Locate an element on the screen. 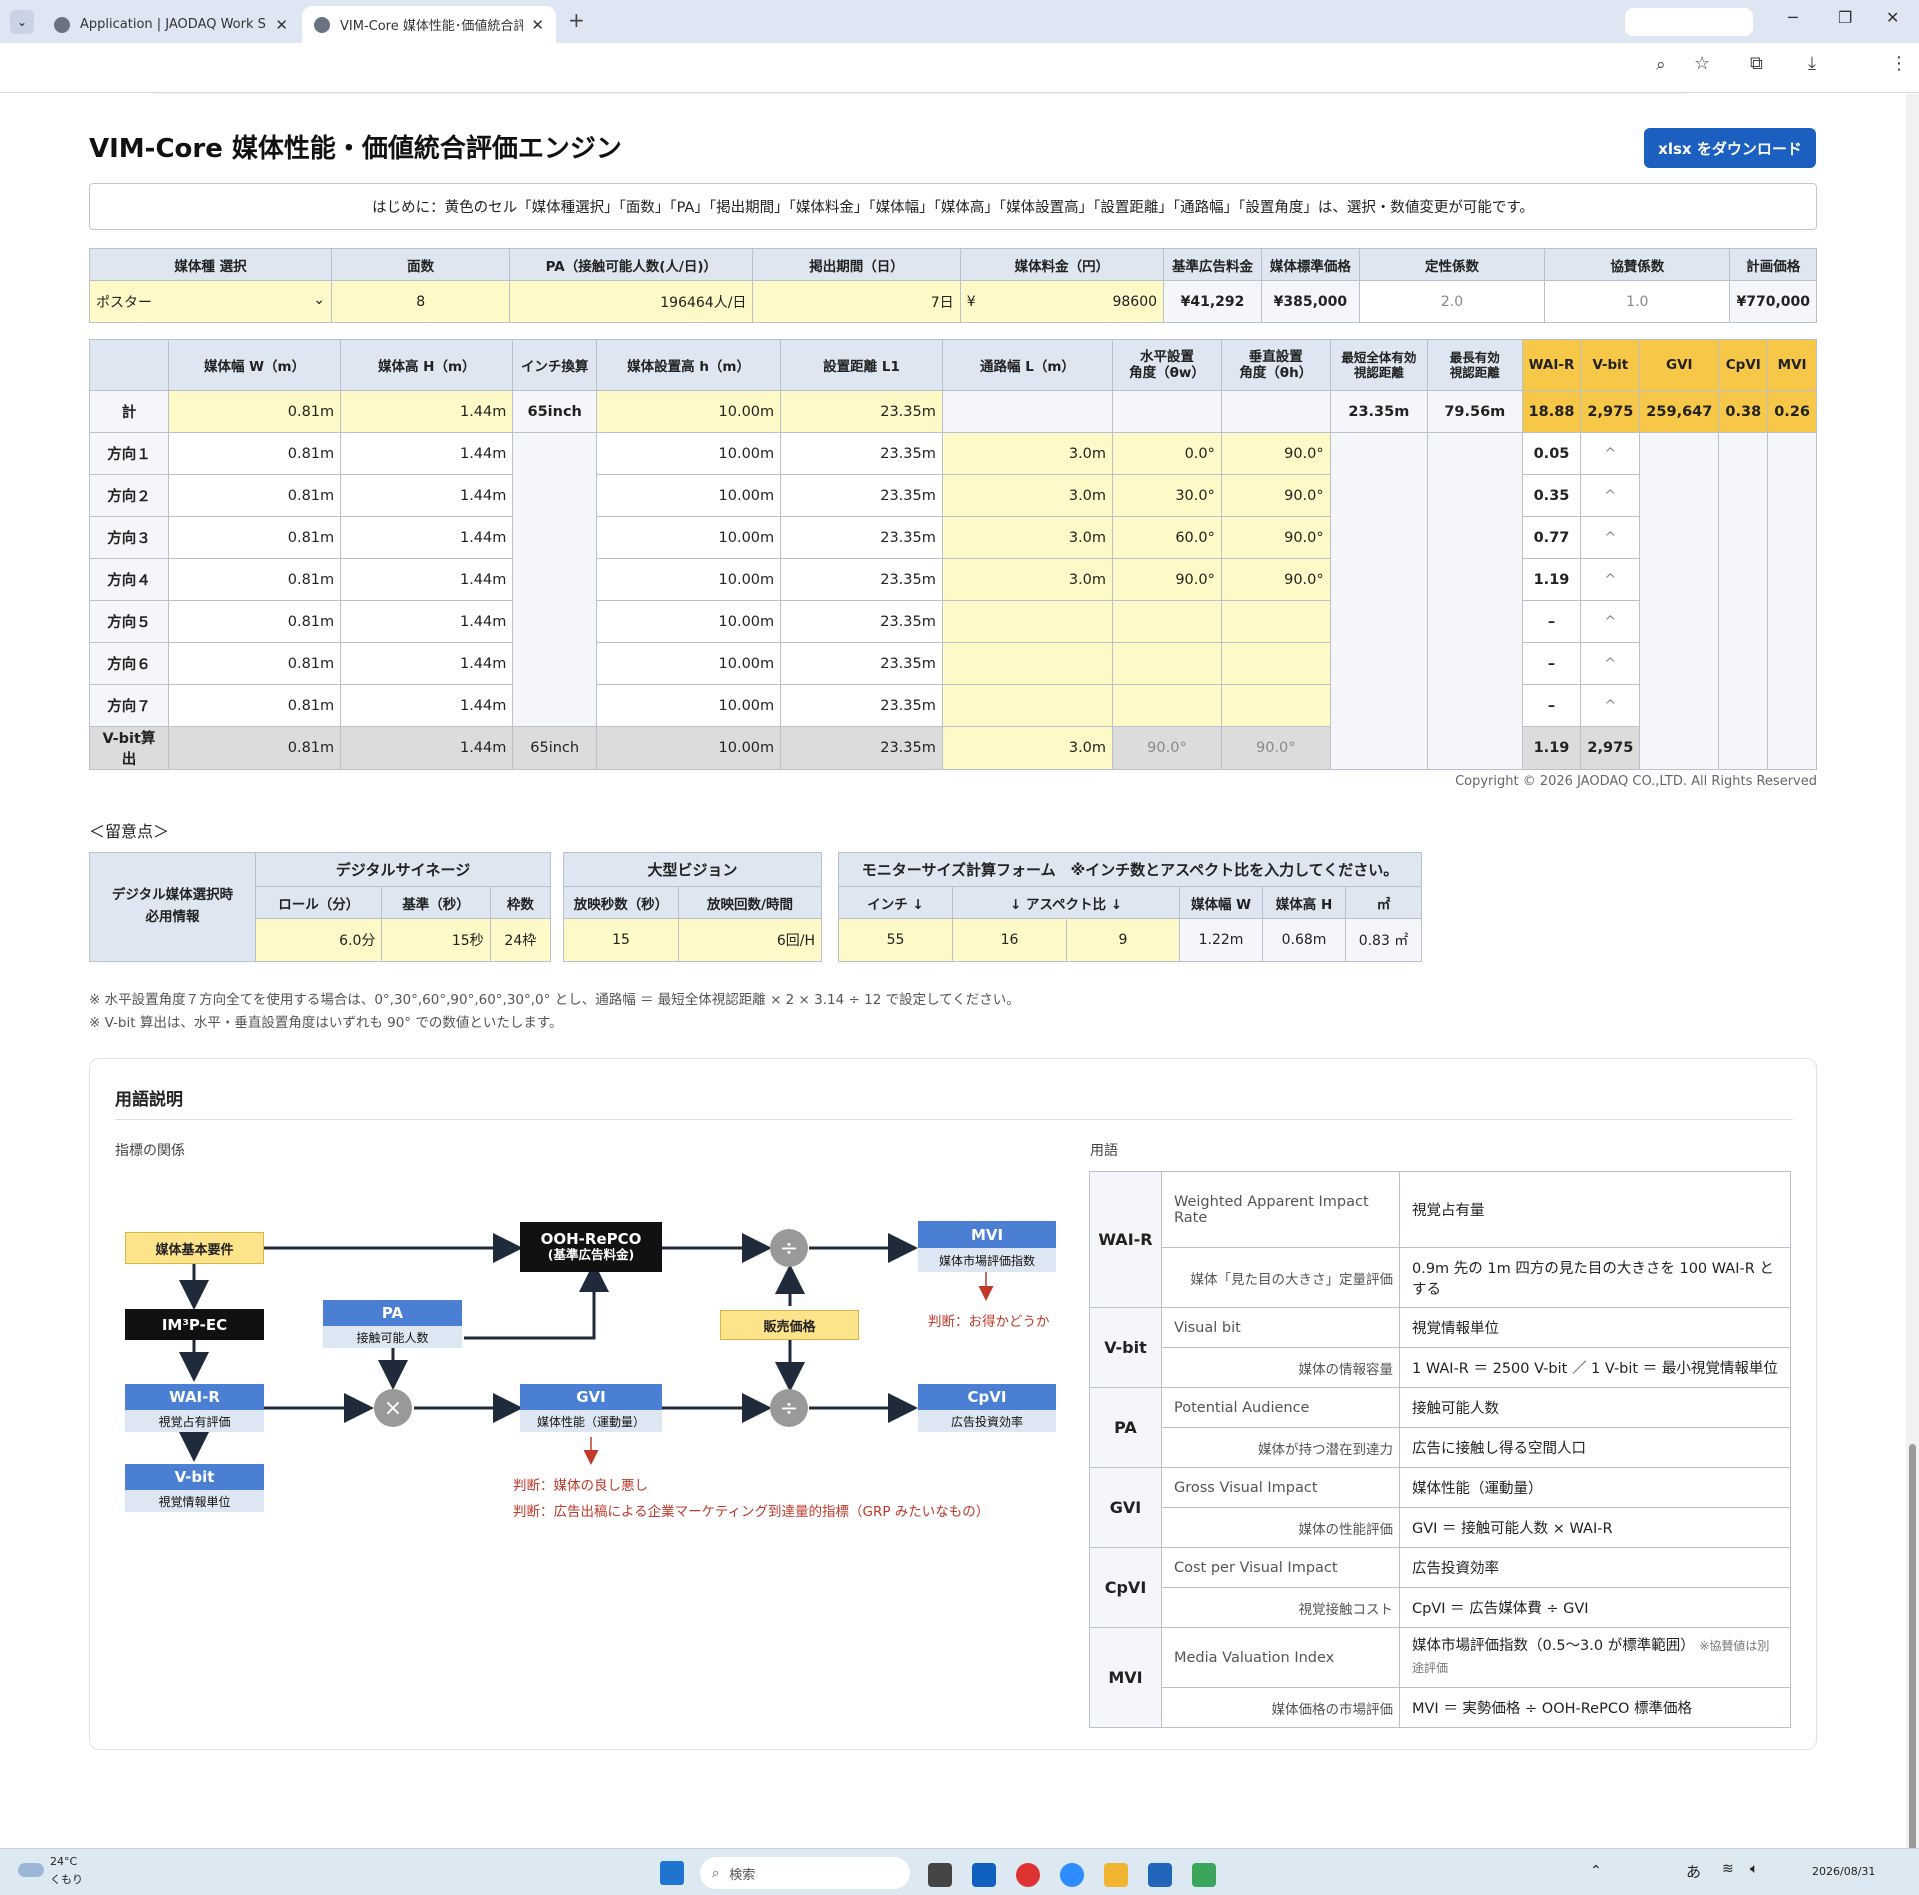  angle-w-input: 60.0° is located at coordinates (1167, 537).